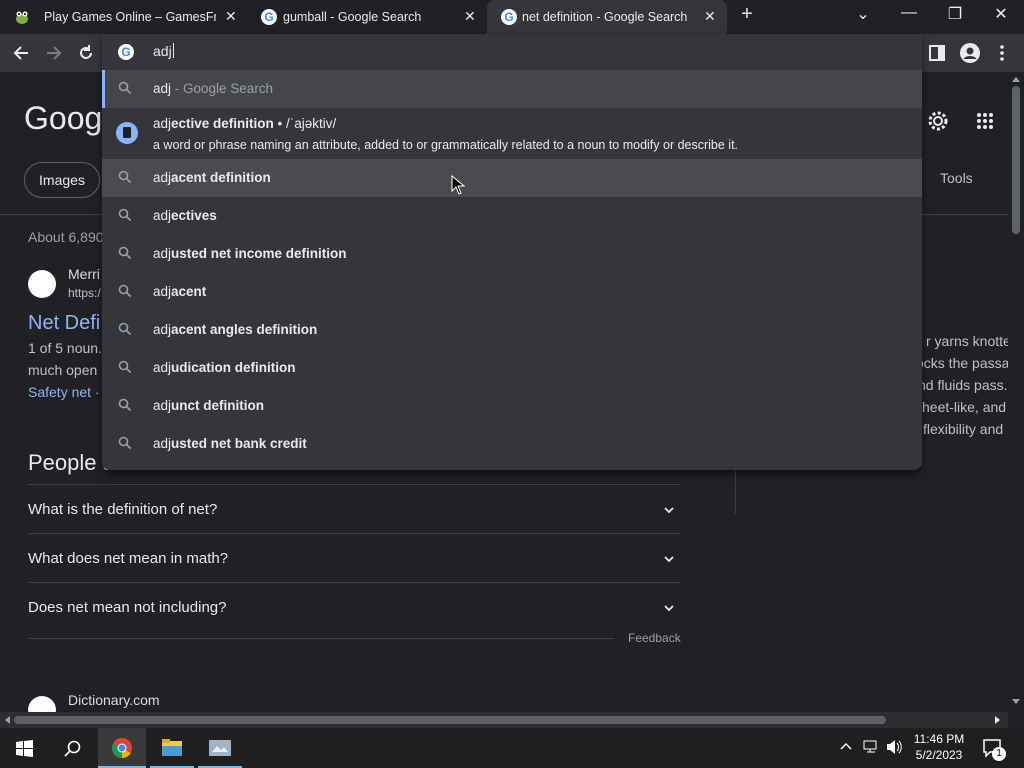  What do you see at coordinates (512, 406) in the screenshot?
I see `suggestion-item: adjunct definition` at bounding box center [512, 406].